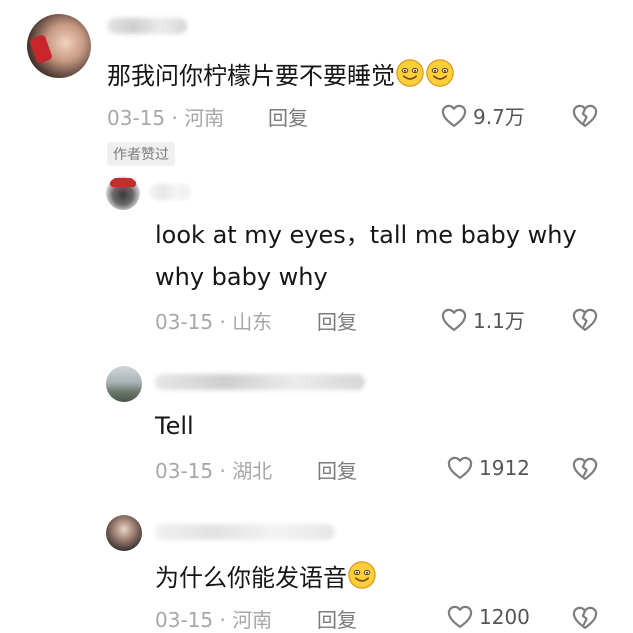 This screenshot has width=633, height=633. I want to click on like-button: 1200, so click(488, 617).